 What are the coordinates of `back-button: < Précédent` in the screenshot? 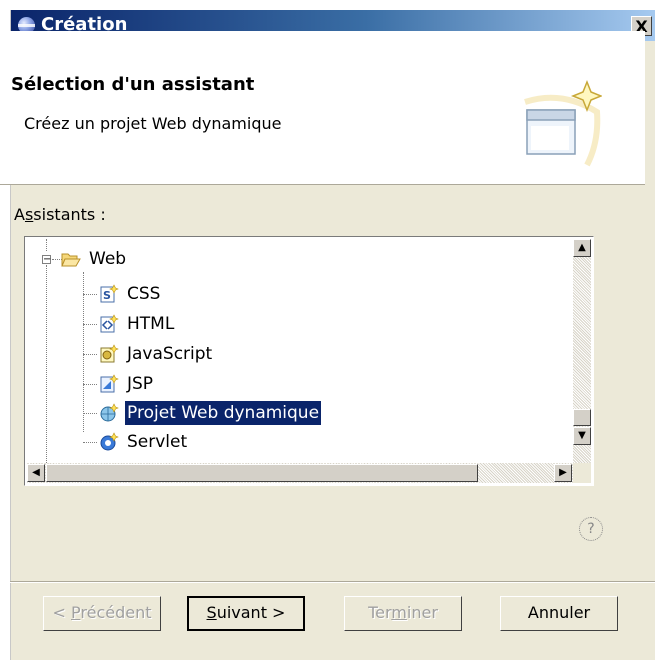 It's located at (102, 613).